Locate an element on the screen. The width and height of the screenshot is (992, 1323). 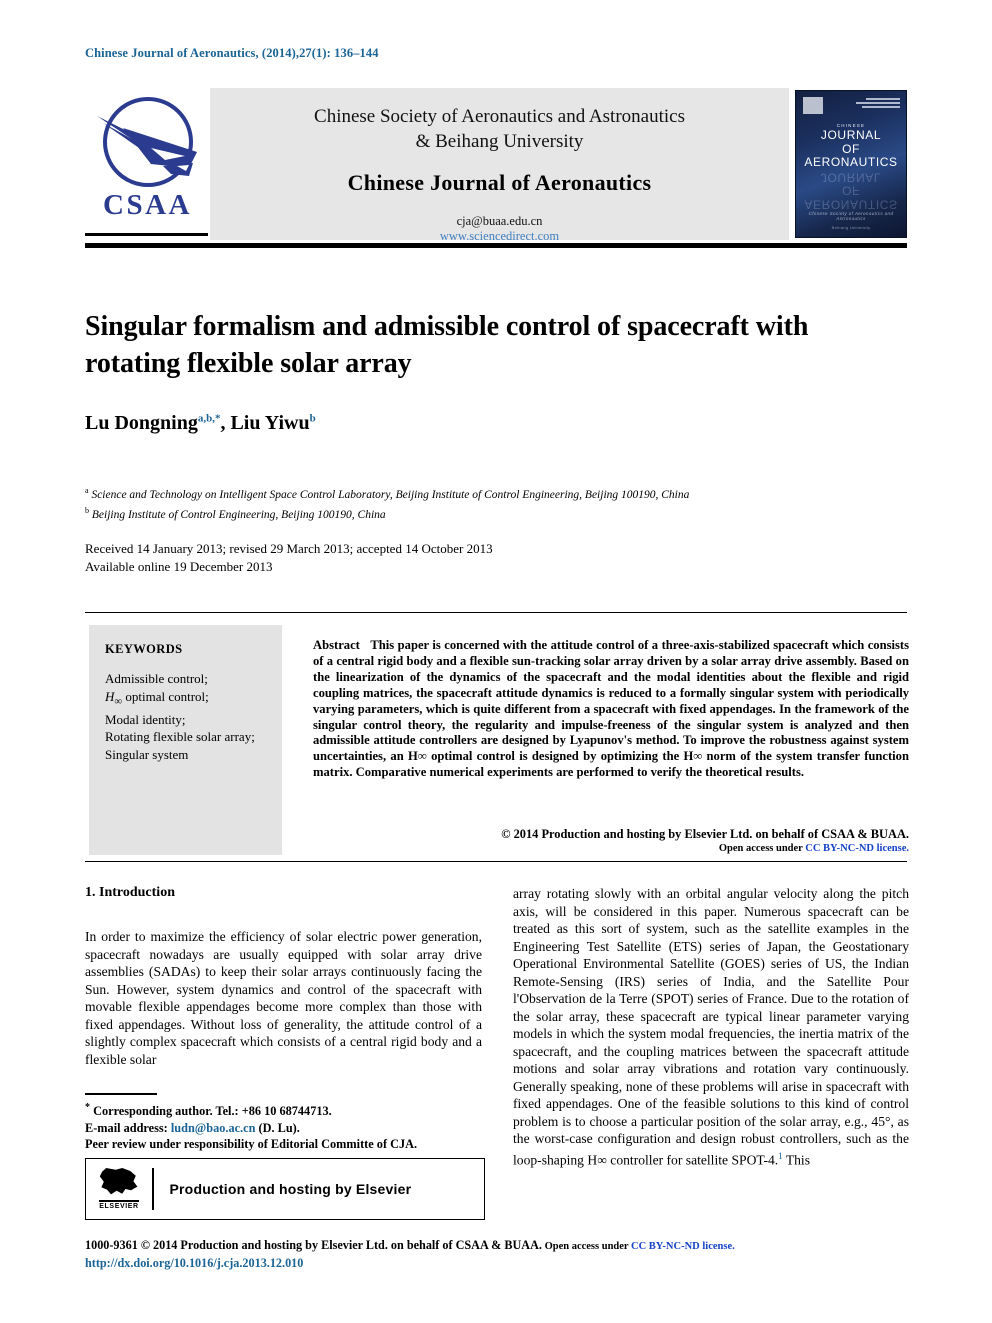
abstract-open-access: Open access under CC BY-NC-ND license. is located at coordinates (611, 848).